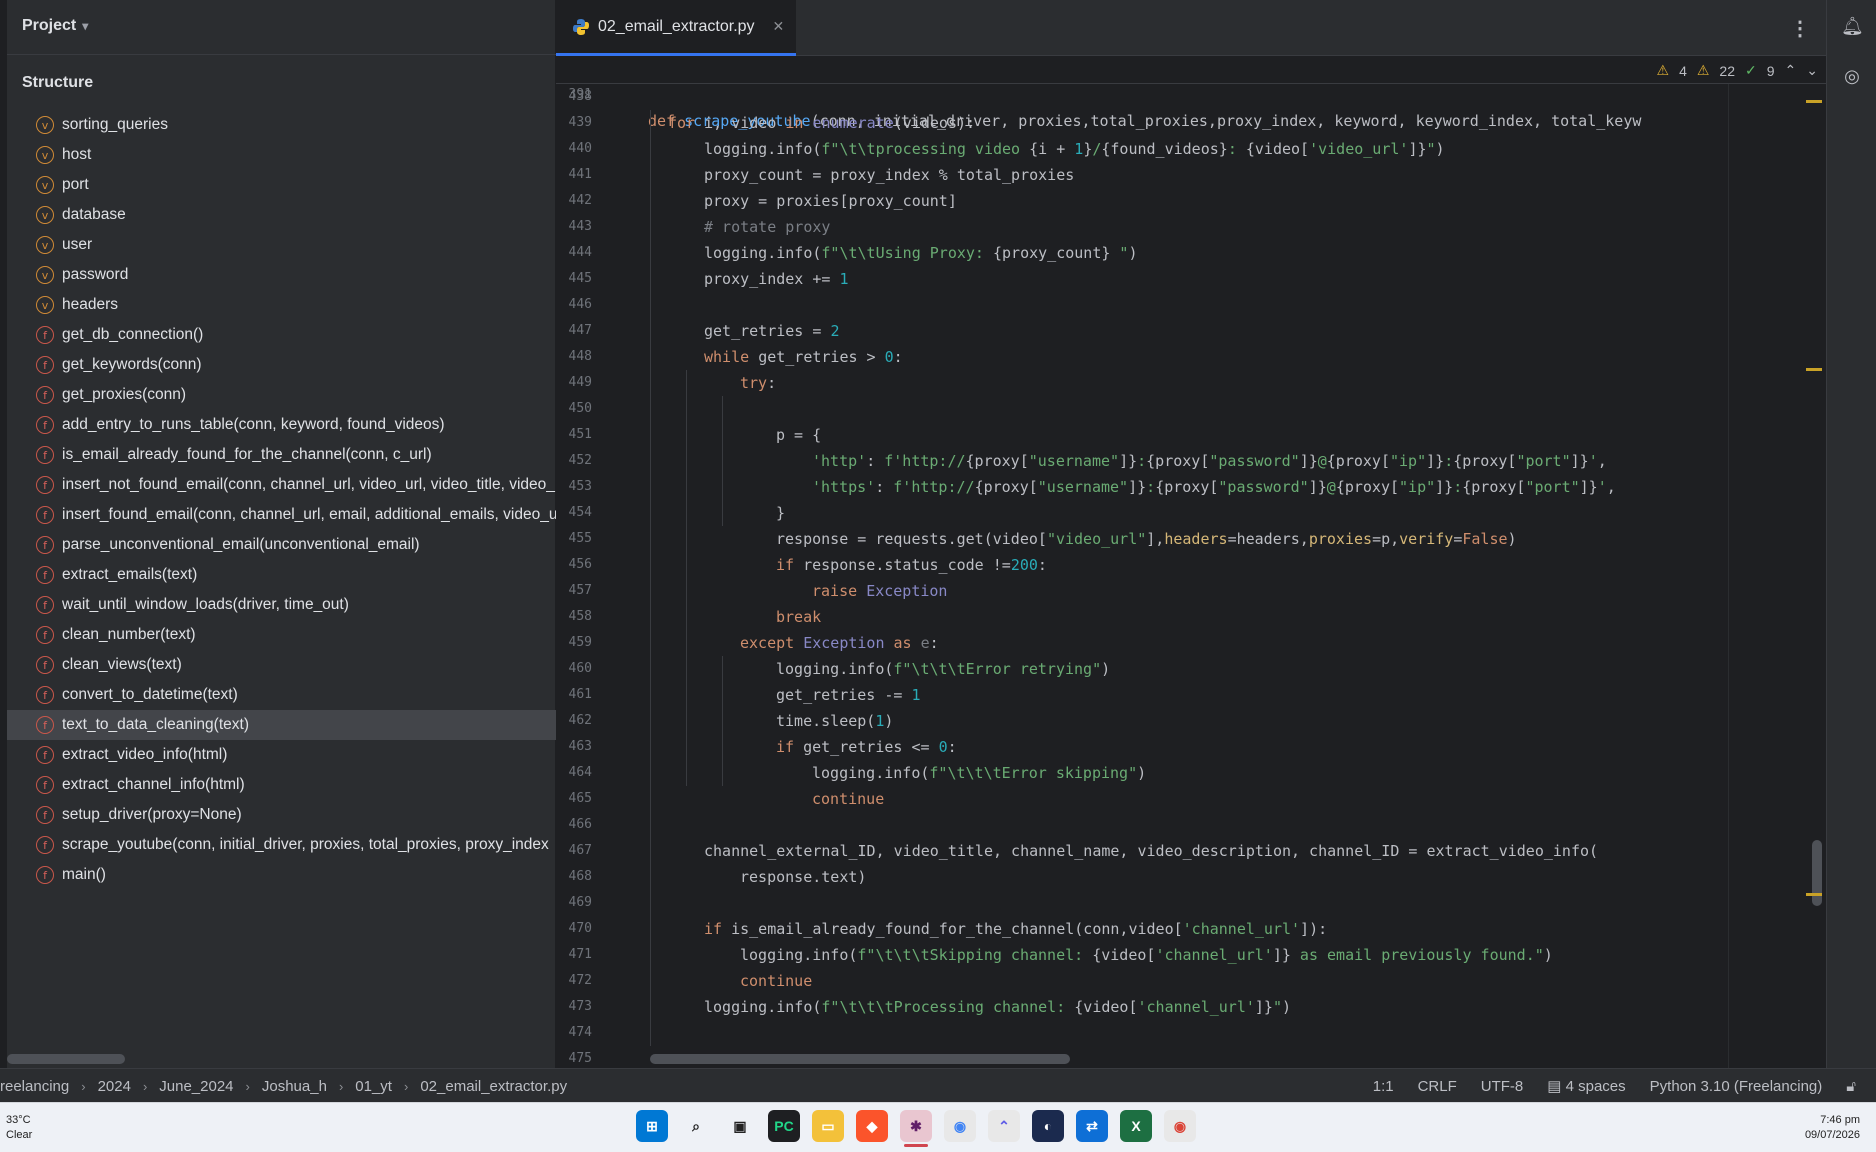 The width and height of the screenshot is (1876, 1152). What do you see at coordinates (1092, 1126) in the screenshot?
I see `teamviewer-icon: ⇄` at bounding box center [1092, 1126].